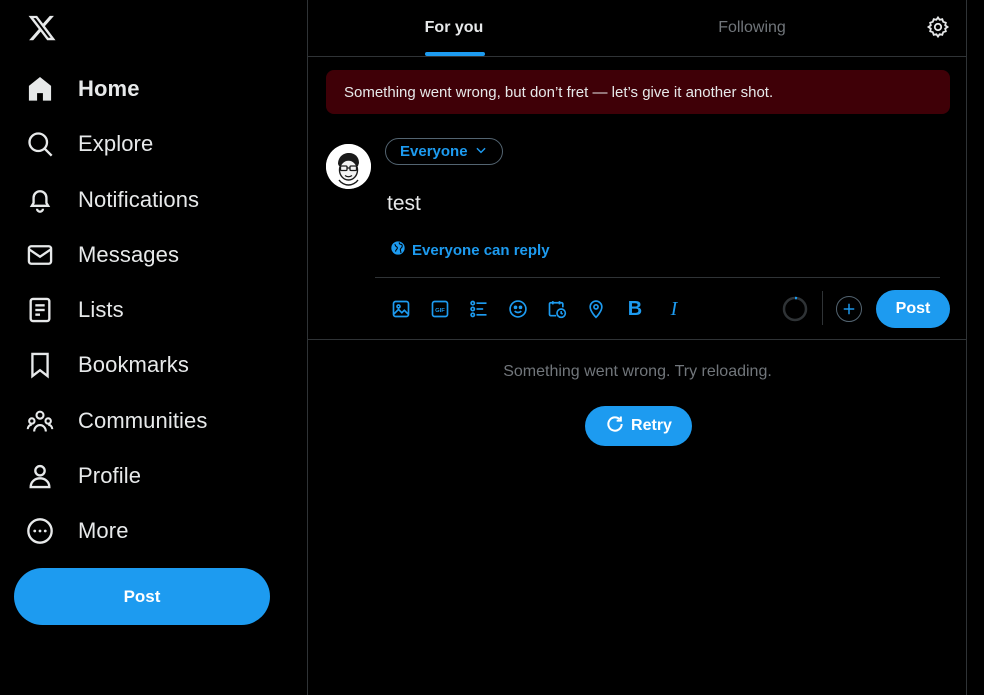 This screenshot has height=695, width=984. I want to click on timeline-tabs: For you Following, so click(637, 28).